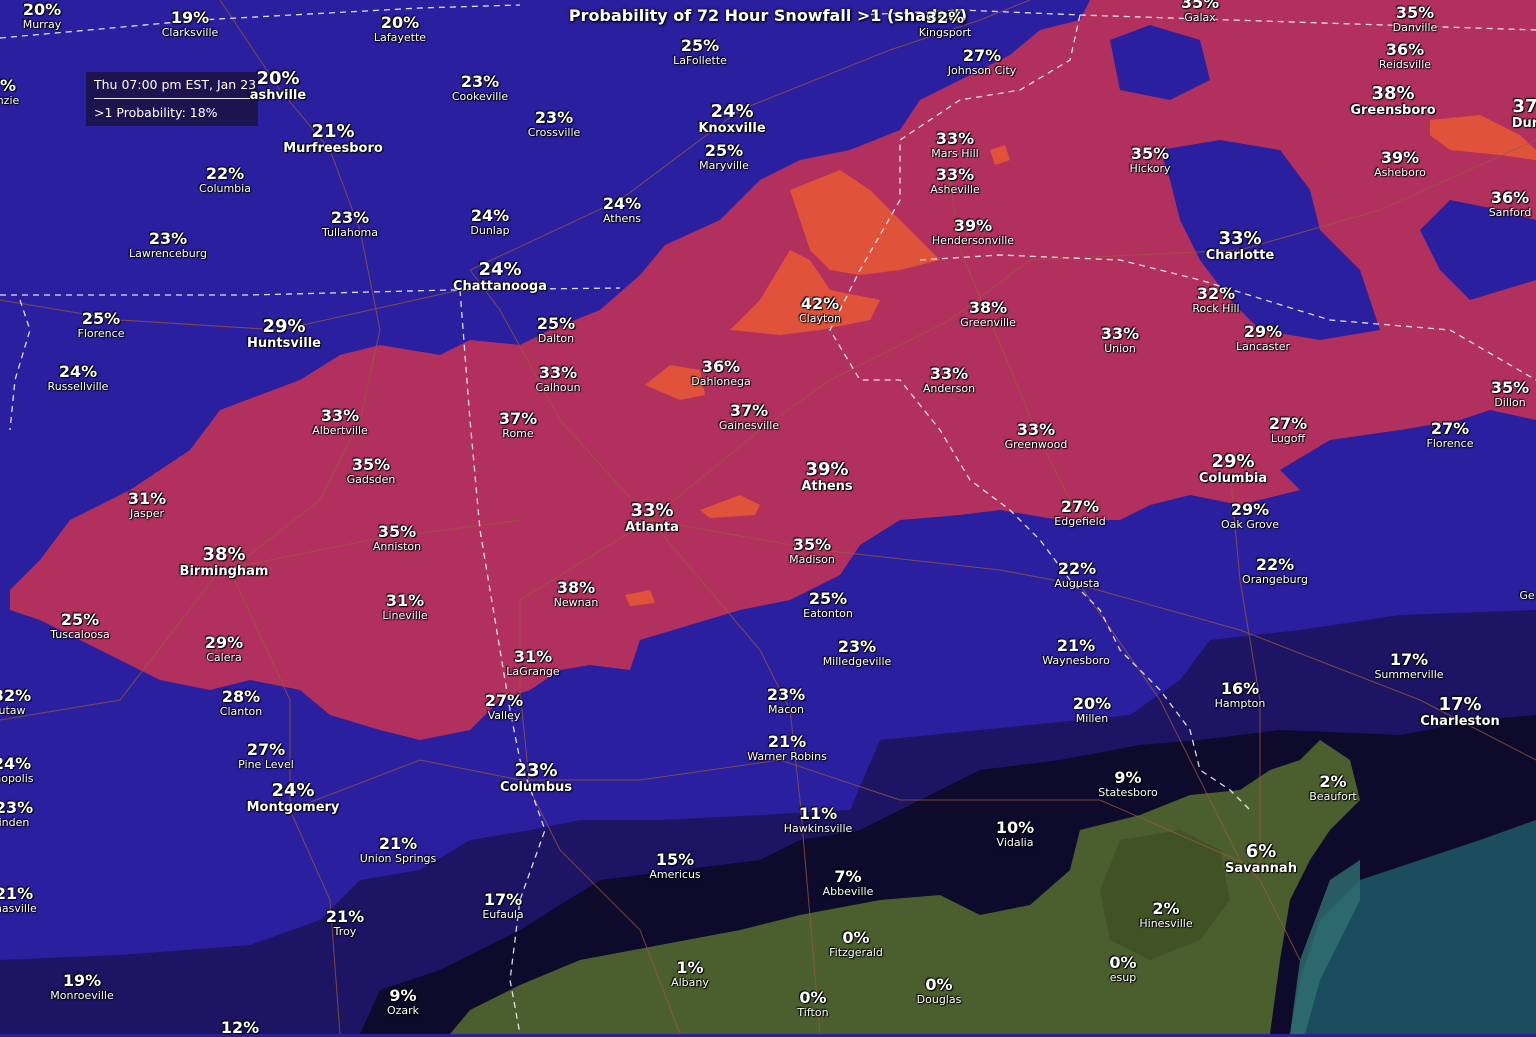  I want to click on city-label: 2% Hinesville, so click(1166, 914).